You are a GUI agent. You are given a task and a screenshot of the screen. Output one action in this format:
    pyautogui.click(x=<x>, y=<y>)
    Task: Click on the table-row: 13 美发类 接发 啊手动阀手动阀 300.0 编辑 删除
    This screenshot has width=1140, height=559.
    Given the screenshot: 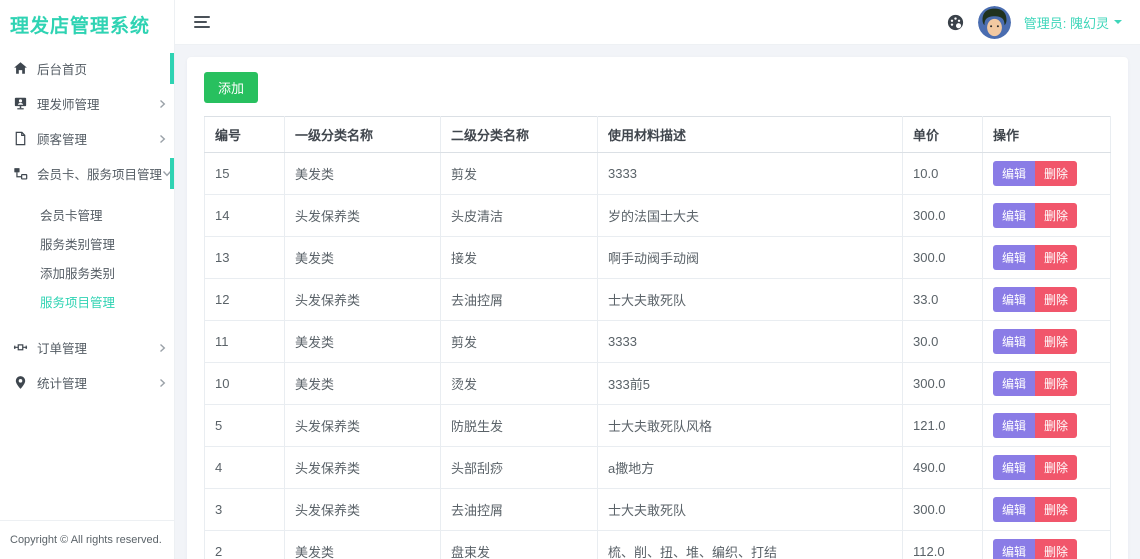 What is the action you would take?
    pyautogui.click(x=657, y=257)
    